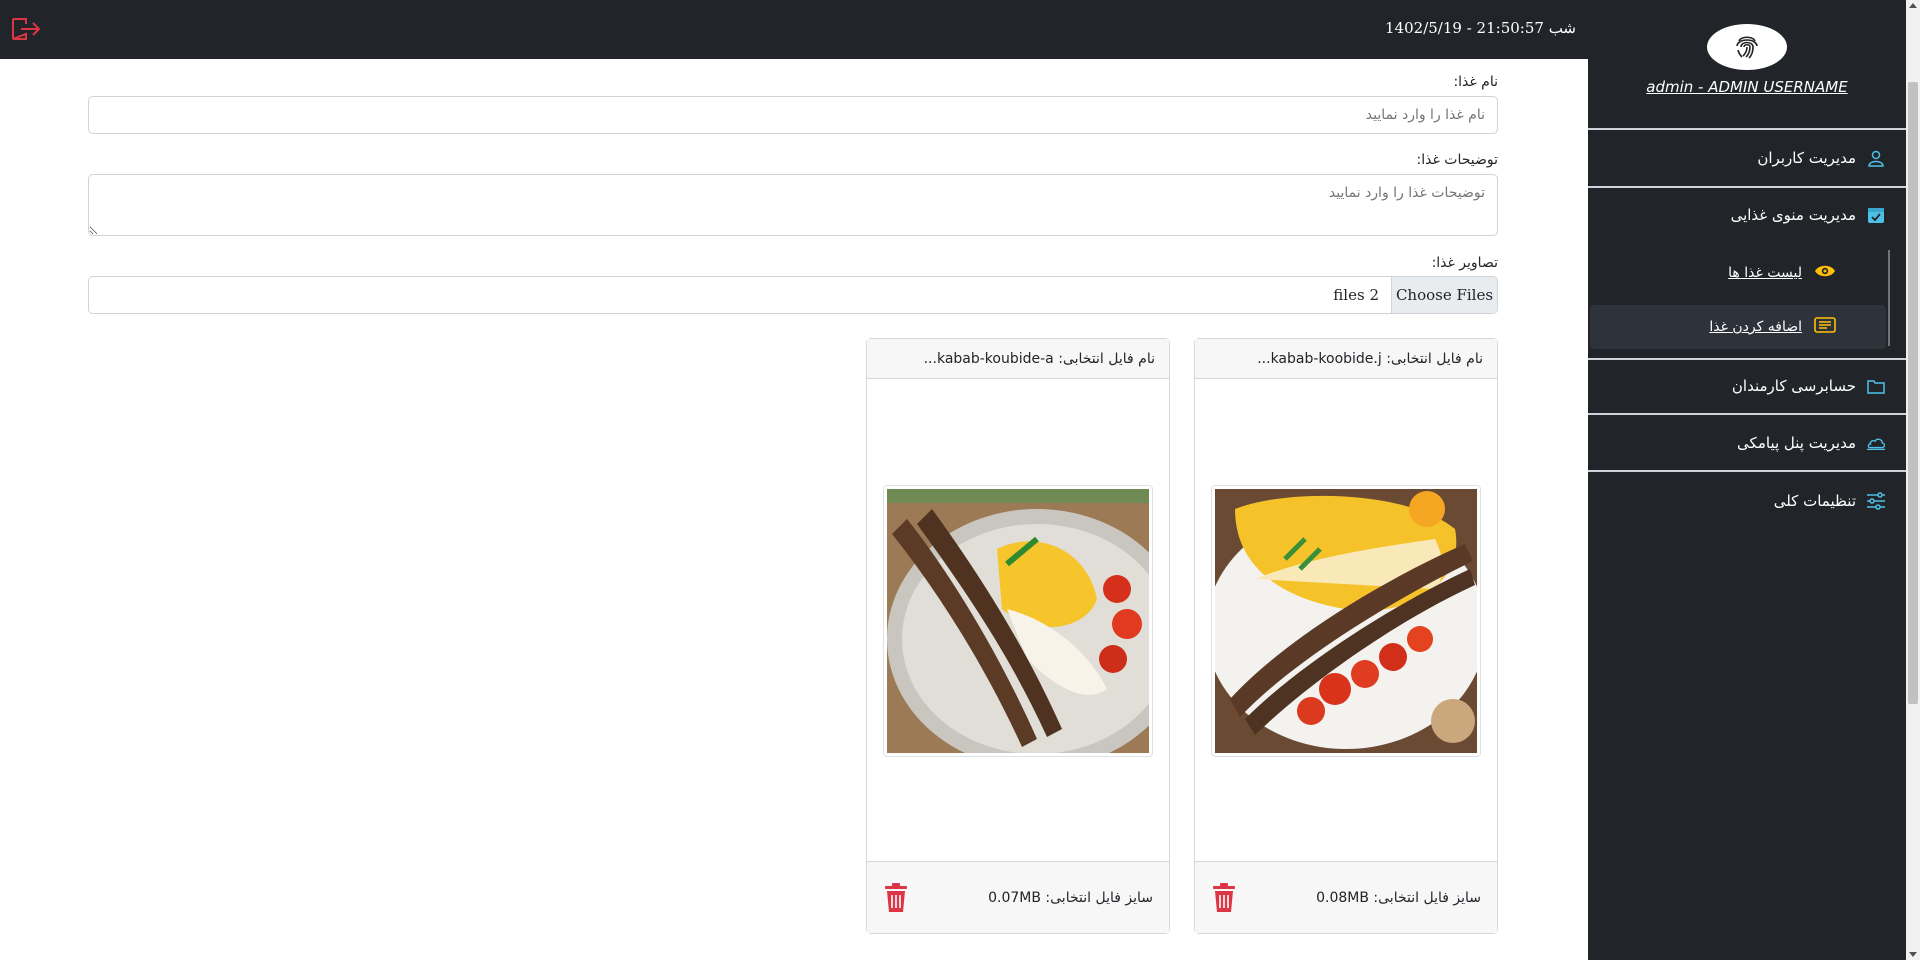 This screenshot has height=960, width=1920. I want to click on sidebar-item-label: مدیریت پنل پیامکی, so click(1796, 443).